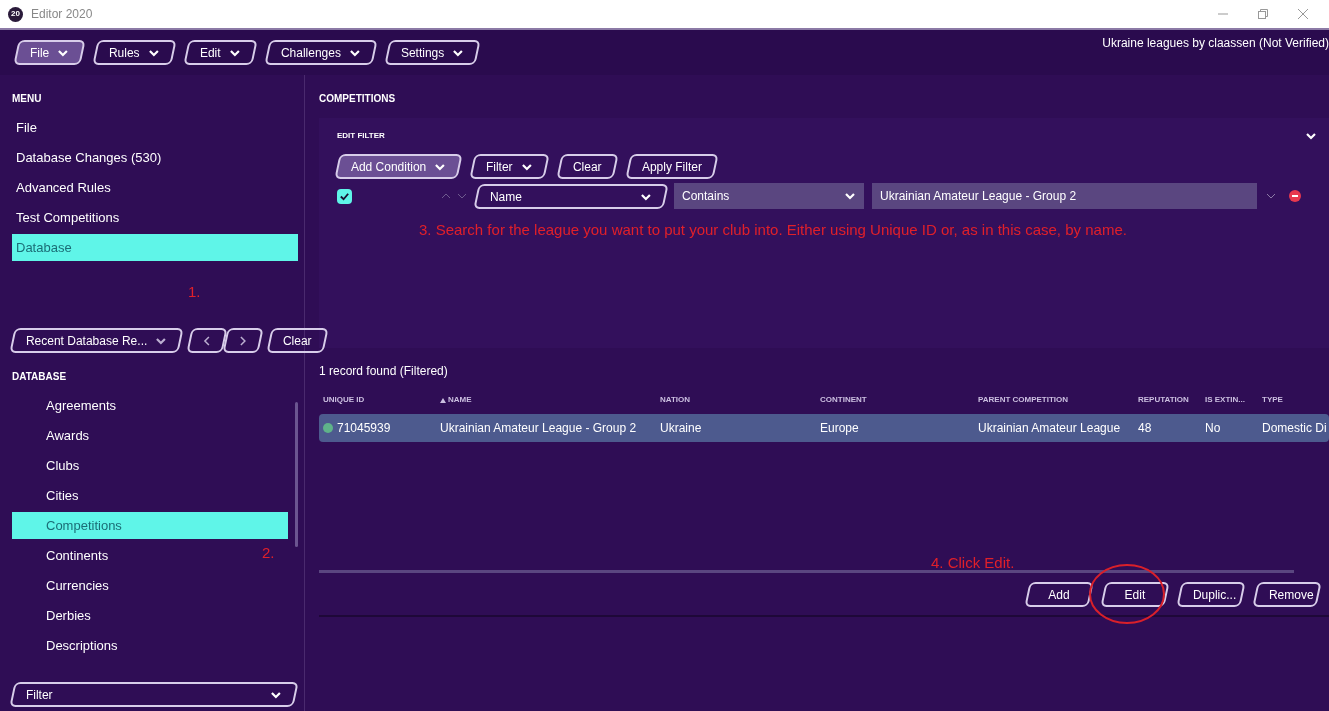 The image size is (1329, 711). What do you see at coordinates (1215, 43) in the screenshot?
I see `project-name: Ukraine leagues by claassen (Not Verified)` at bounding box center [1215, 43].